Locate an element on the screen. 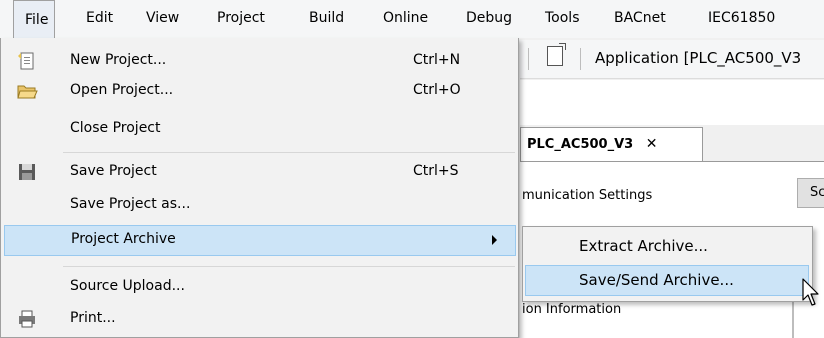  new-project-icon is located at coordinates (26, 61).